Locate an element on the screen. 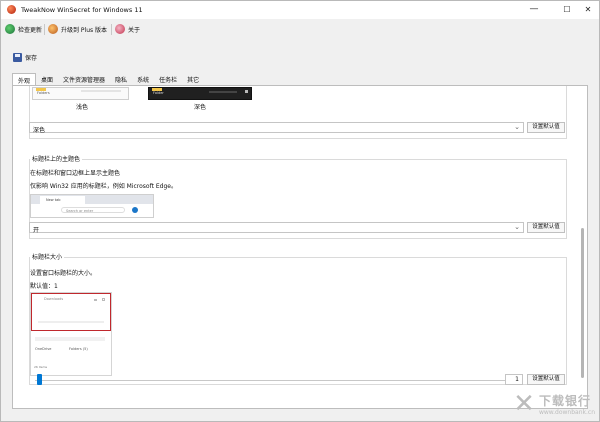 Image resolution: width=600 pixels, height=422 pixels. about-icon is located at coordinates (120, 29).